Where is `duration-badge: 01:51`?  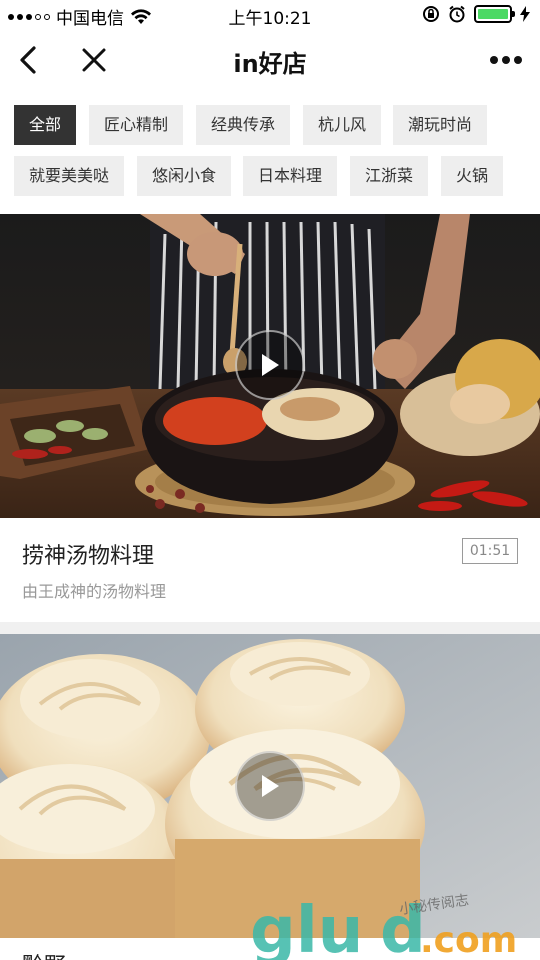
duration-badge: 01:51 is located at coordinates (490, 551).